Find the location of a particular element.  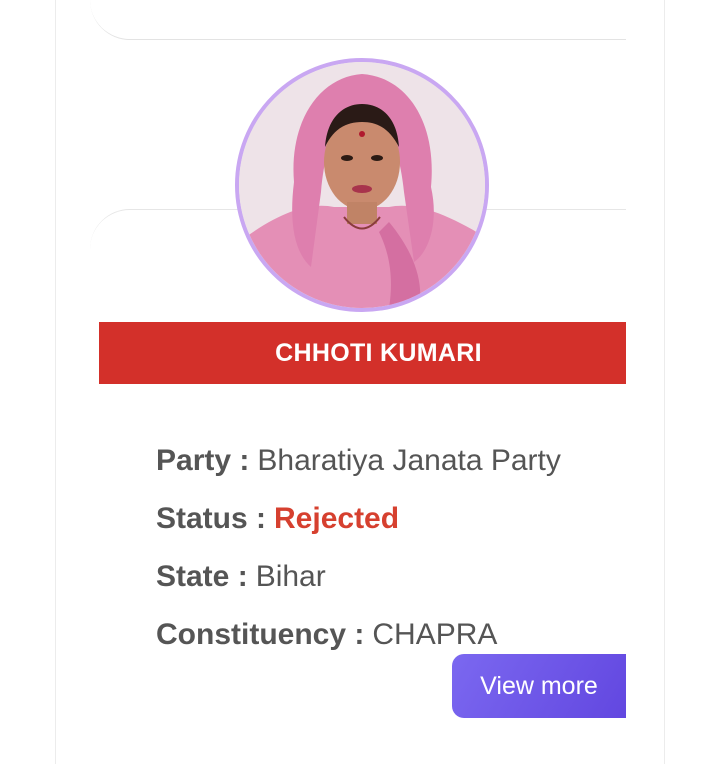

constituency-label: Constituency : is located at coordinates (260, 634).